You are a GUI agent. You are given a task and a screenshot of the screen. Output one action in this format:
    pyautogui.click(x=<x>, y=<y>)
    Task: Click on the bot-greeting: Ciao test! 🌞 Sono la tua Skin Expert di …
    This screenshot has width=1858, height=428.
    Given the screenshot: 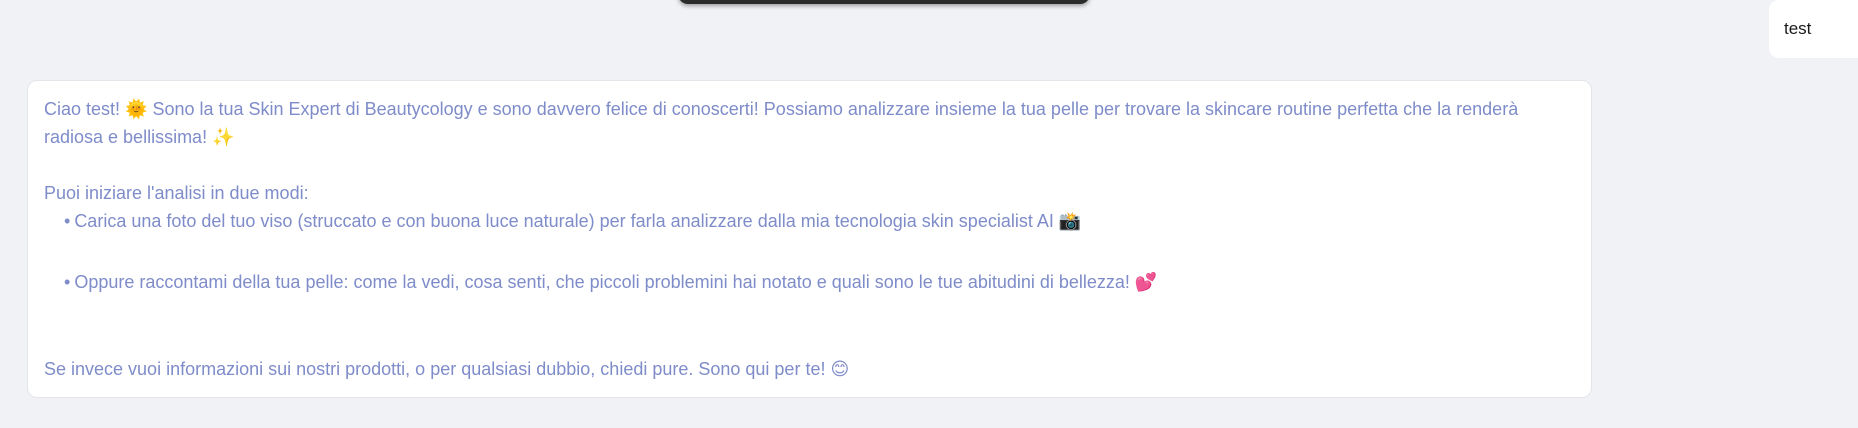 What is the action you would take?
    pyautogui.click(x=781, y=123)
    